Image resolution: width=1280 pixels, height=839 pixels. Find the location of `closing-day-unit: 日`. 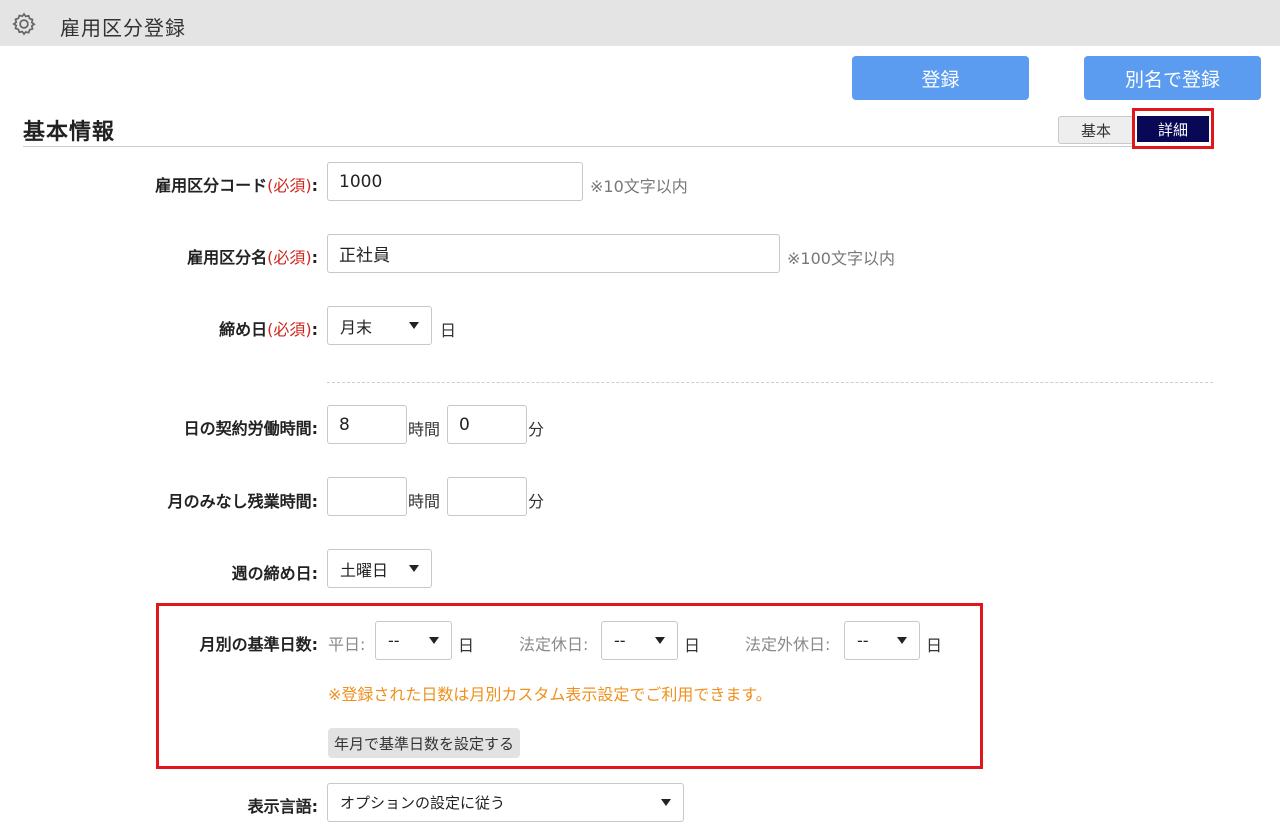

closing-day-unit: 日 is located at coordinates (448, 330).